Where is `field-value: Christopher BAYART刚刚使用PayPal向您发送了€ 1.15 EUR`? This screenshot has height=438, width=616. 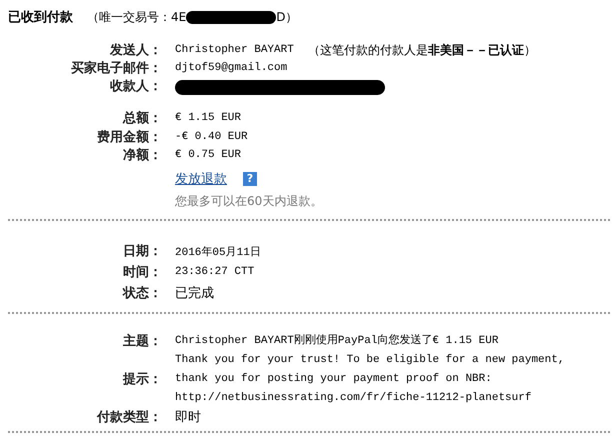 field-value: Christopher BAYART刚刚使用PayPal向您发送了€ 1.15 EUR is located at coordinates (337, 340).